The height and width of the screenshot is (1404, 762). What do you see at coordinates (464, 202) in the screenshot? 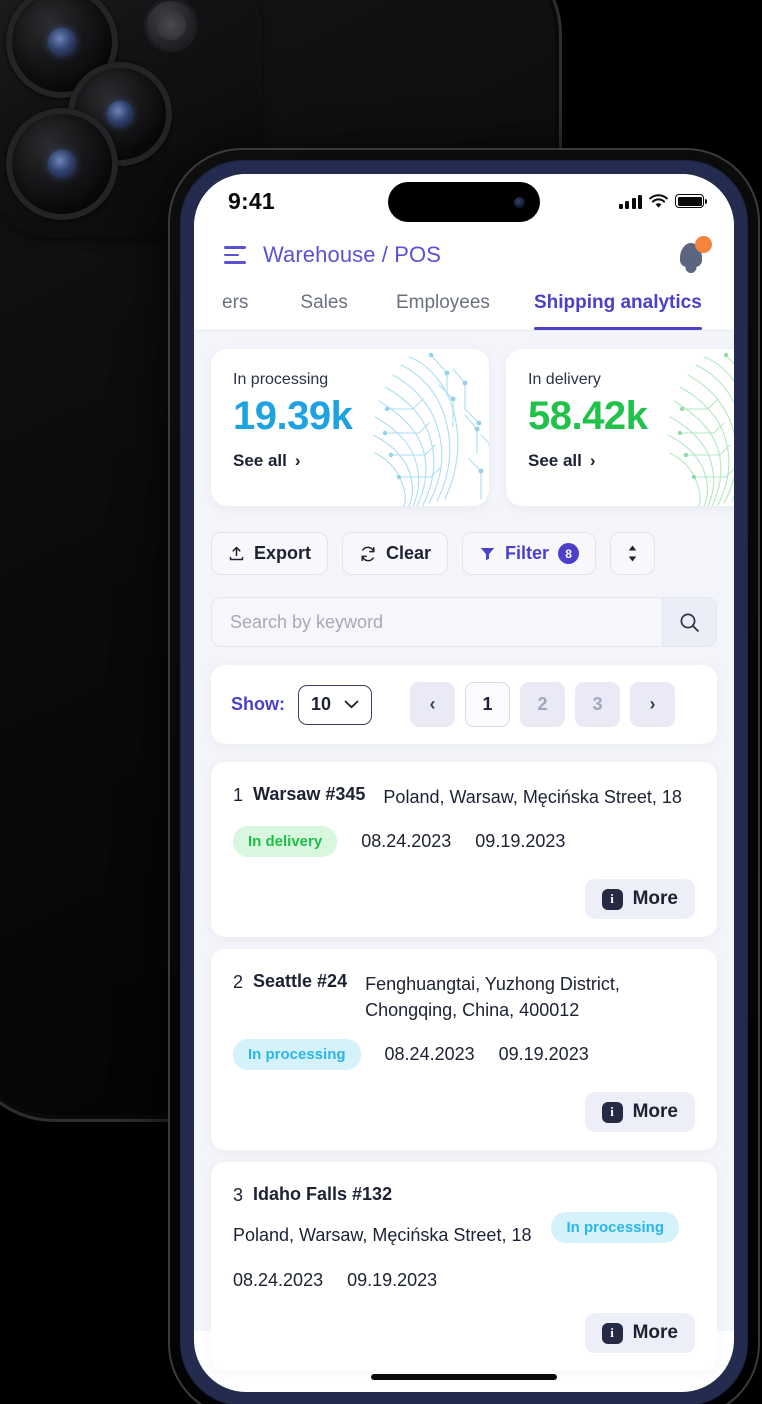
I see `dynamic-island` at bounding box center [464, 202].